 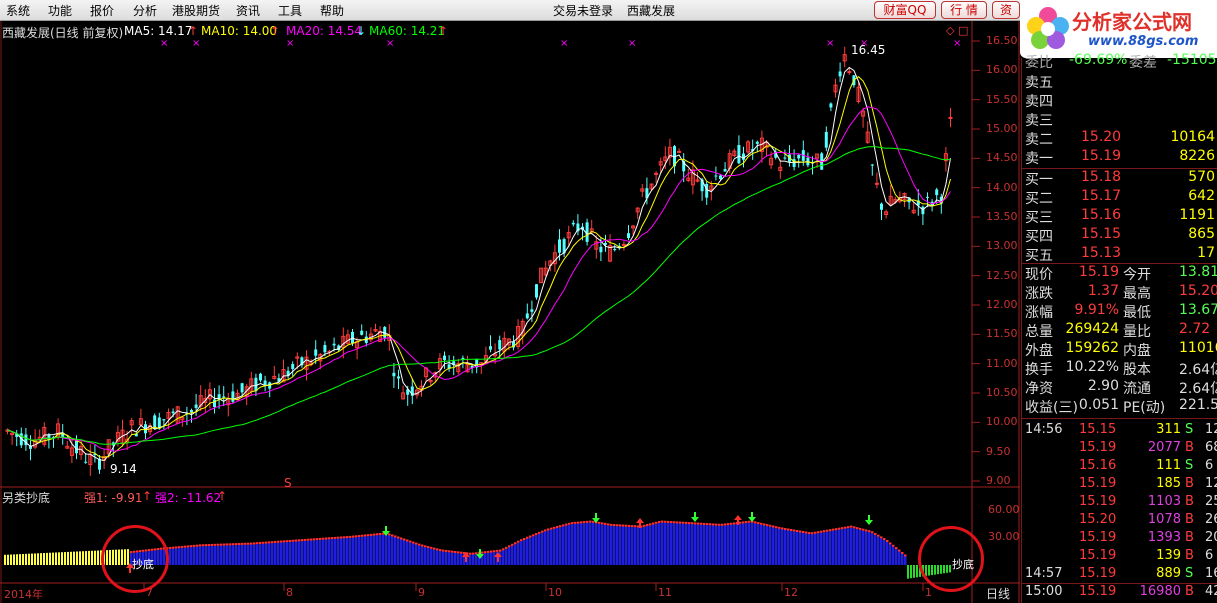 I want to click on sell-level-row: 卖五, so click(x=1119, y=81).